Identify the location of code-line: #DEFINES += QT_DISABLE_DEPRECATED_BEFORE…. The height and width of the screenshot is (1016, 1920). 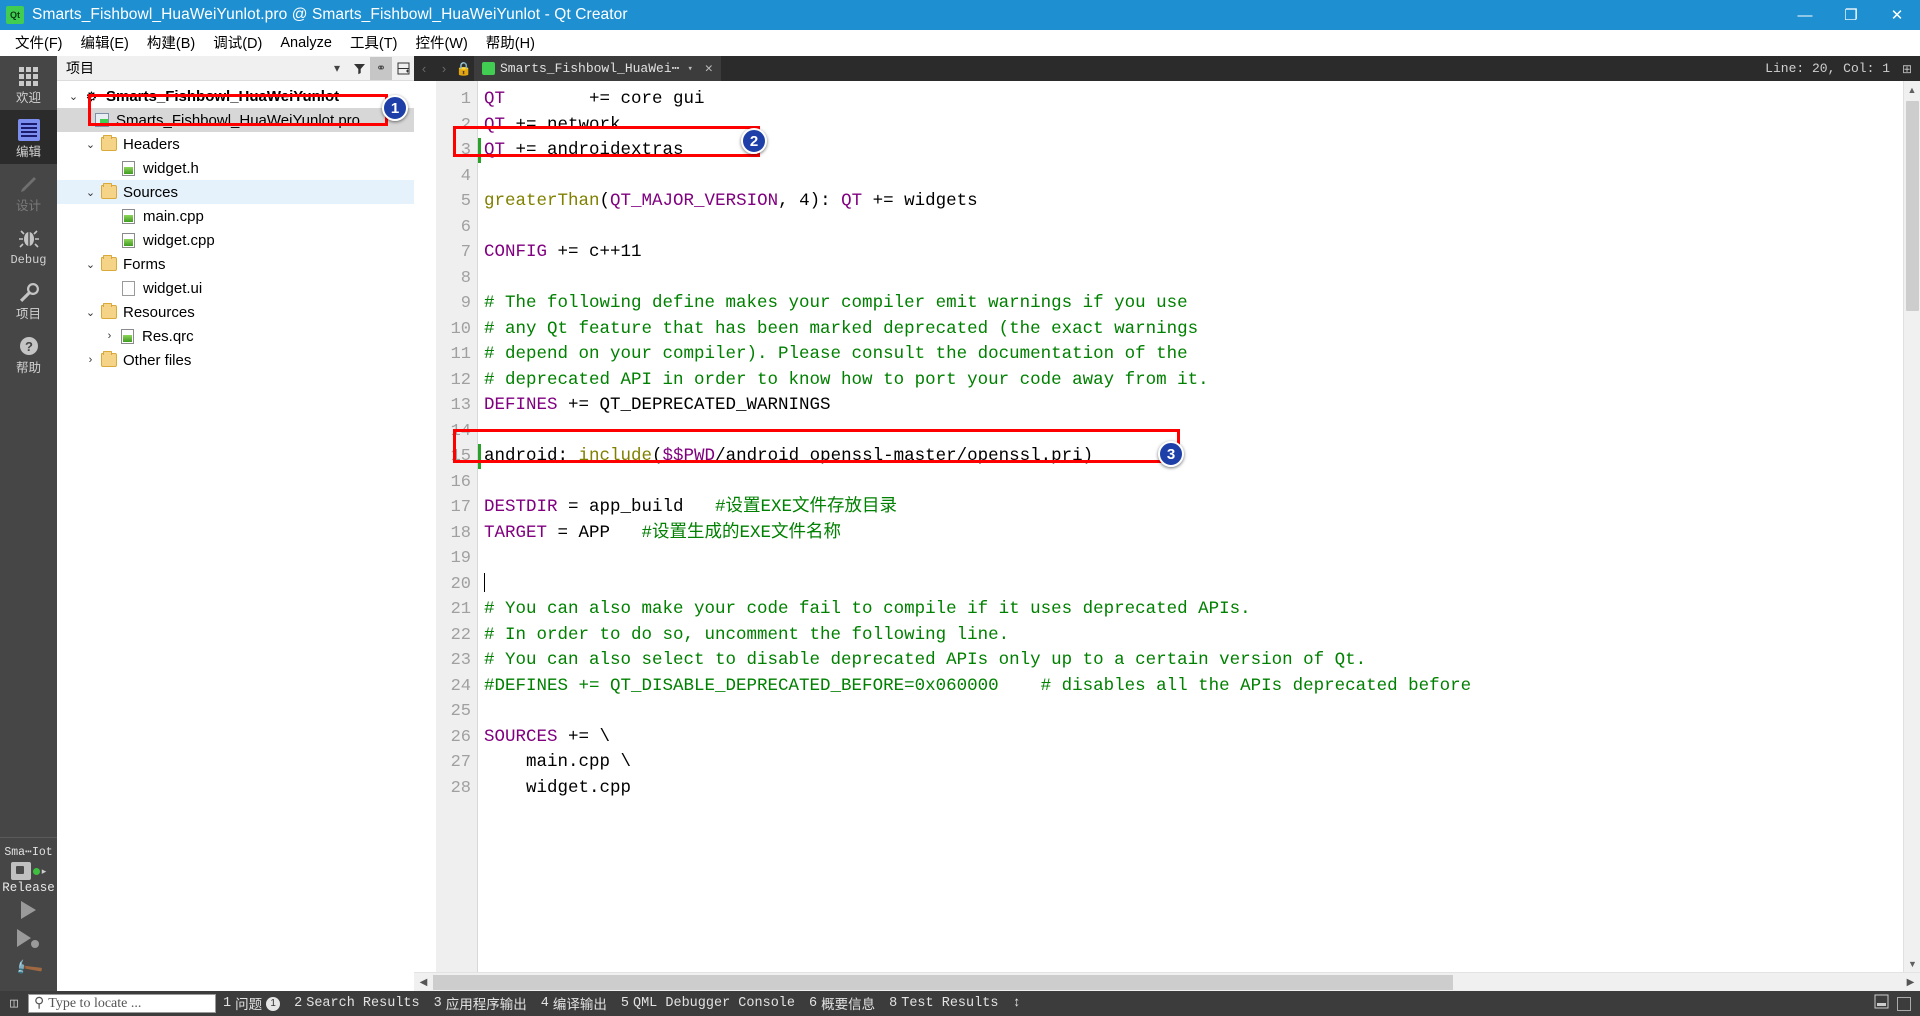
(1193, 687).